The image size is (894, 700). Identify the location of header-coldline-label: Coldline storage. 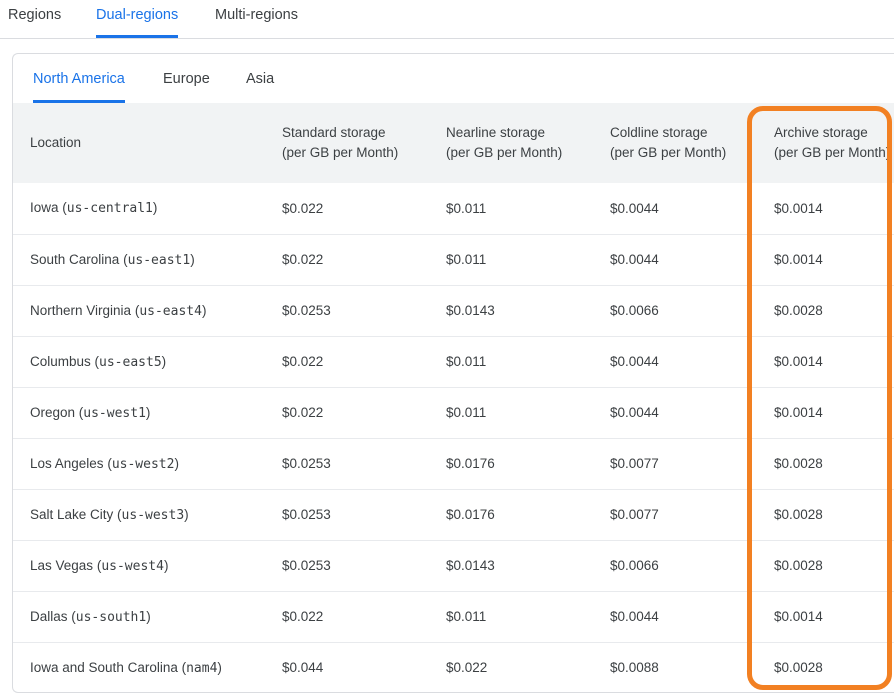
(659, 132).